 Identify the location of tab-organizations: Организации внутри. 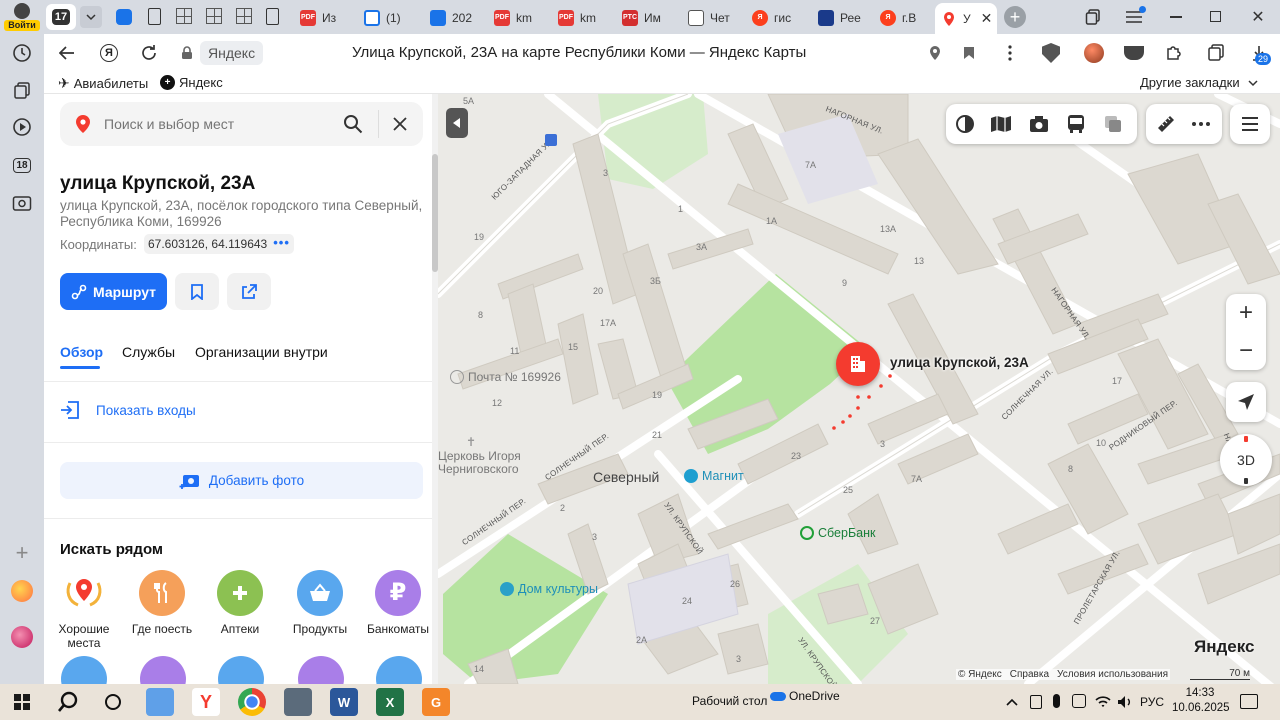
(261, 352).